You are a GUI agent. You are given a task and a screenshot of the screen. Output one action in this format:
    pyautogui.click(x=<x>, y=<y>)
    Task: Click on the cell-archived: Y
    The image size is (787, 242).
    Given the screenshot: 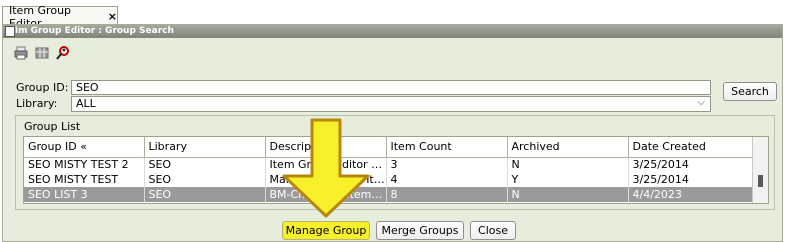 What is the action you would take?
    pyautogui.click(x=568, y=179)
    